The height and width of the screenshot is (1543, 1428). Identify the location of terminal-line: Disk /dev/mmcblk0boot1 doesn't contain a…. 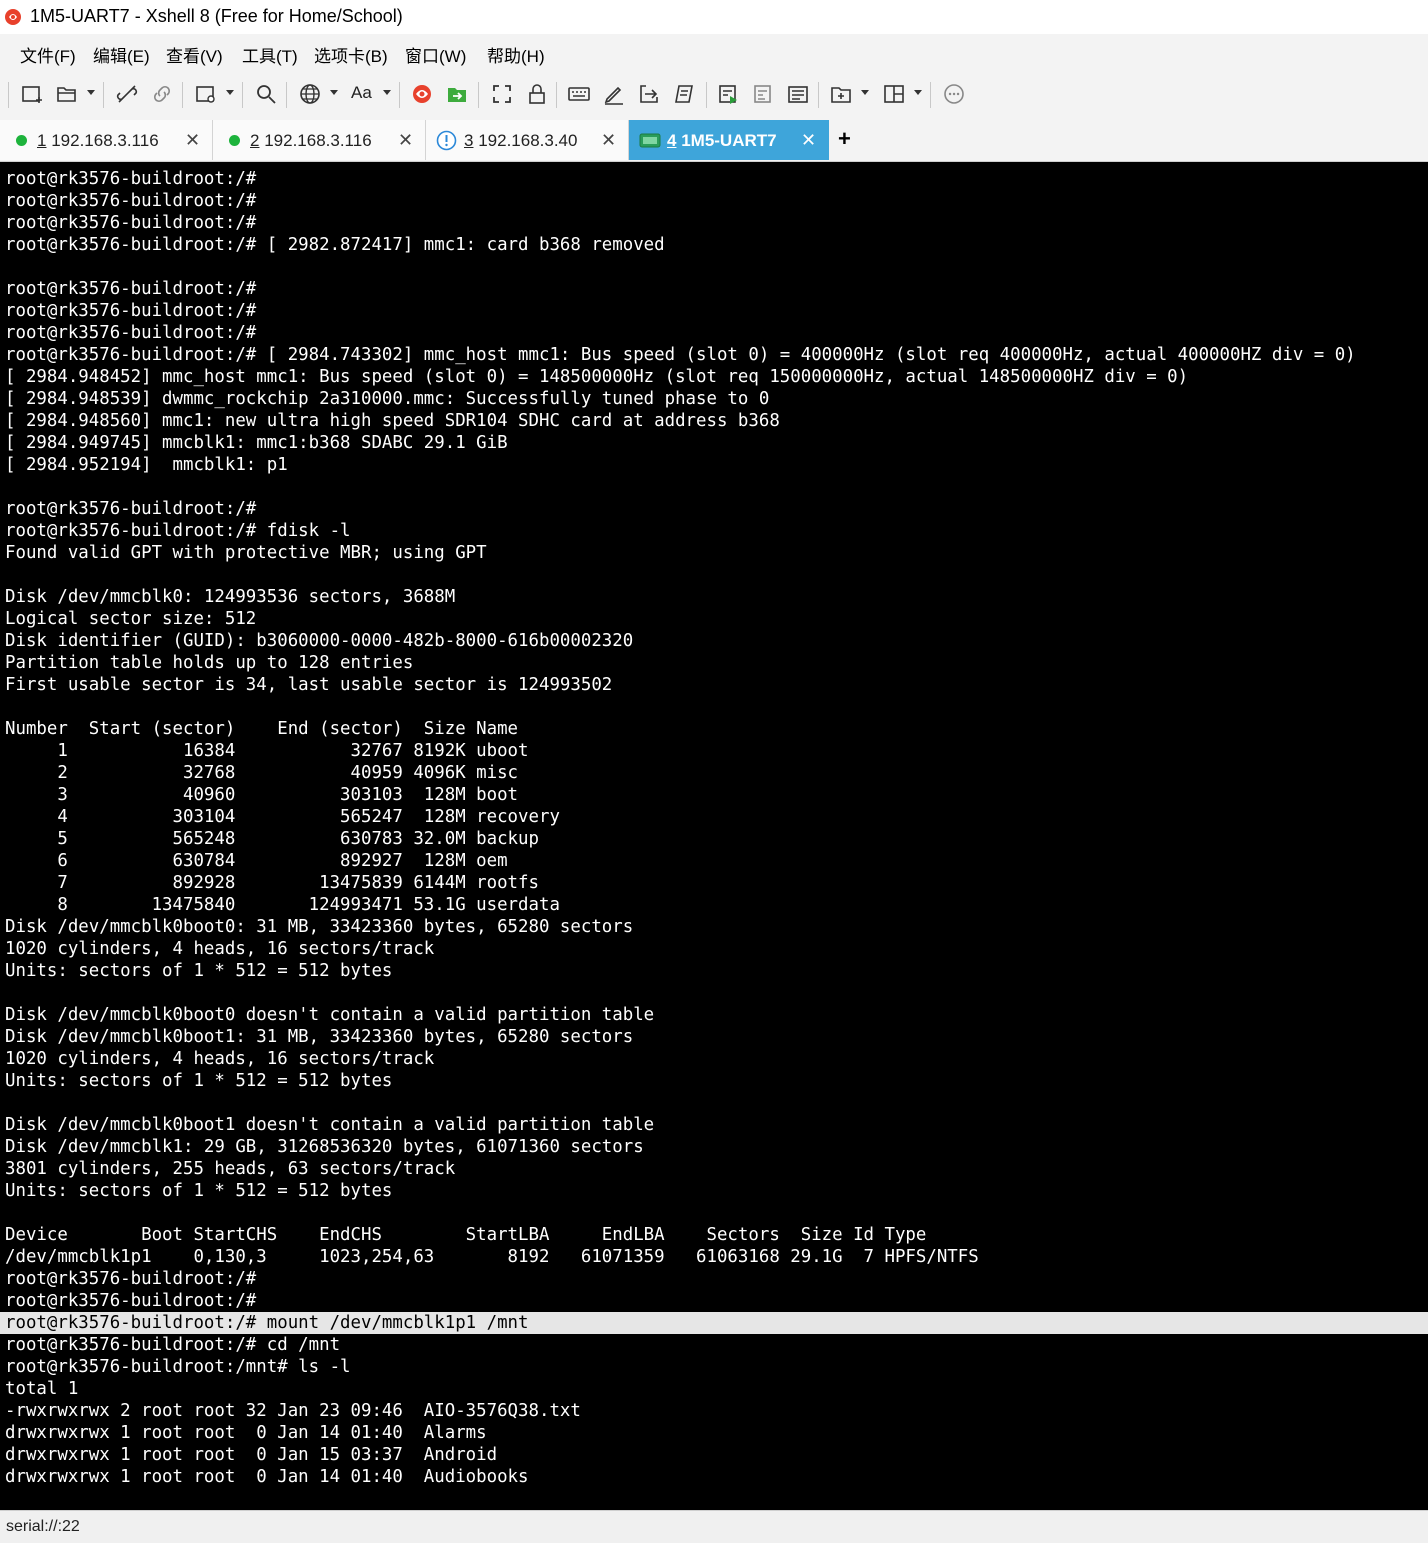
(330, 1125).